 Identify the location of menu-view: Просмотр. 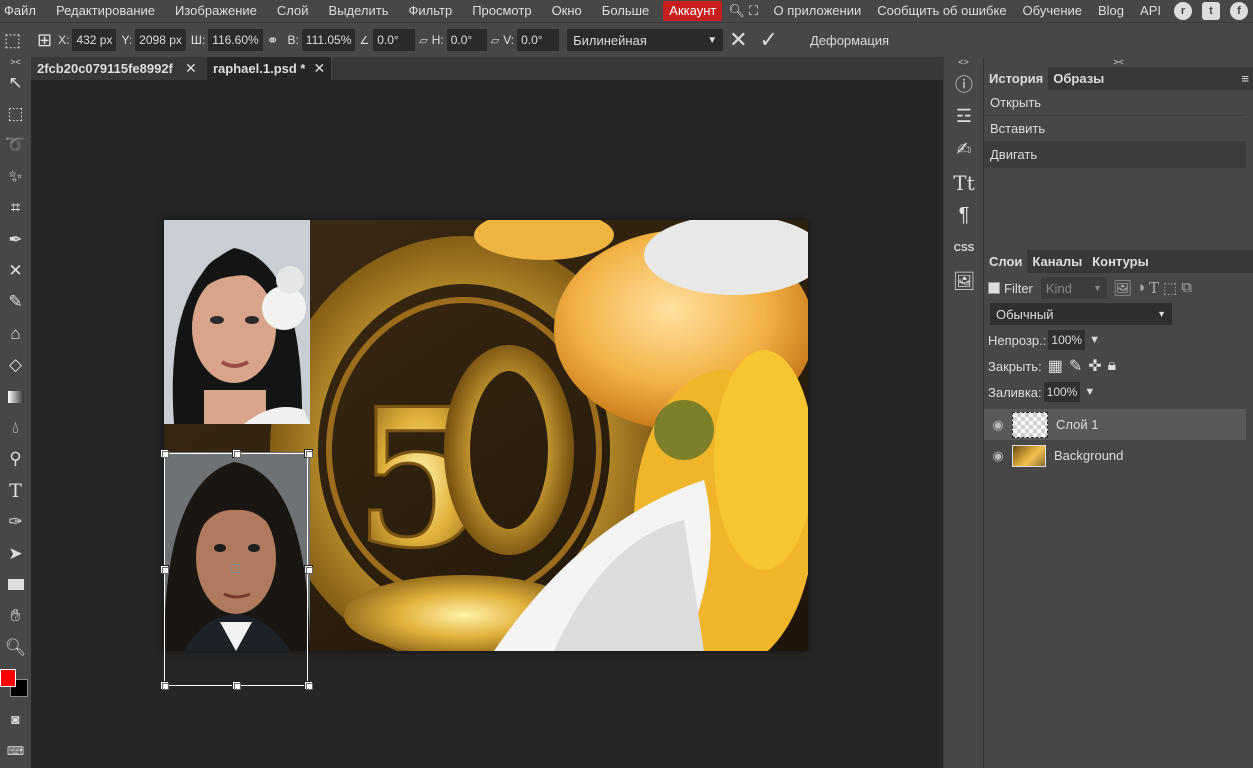
(501, 11).